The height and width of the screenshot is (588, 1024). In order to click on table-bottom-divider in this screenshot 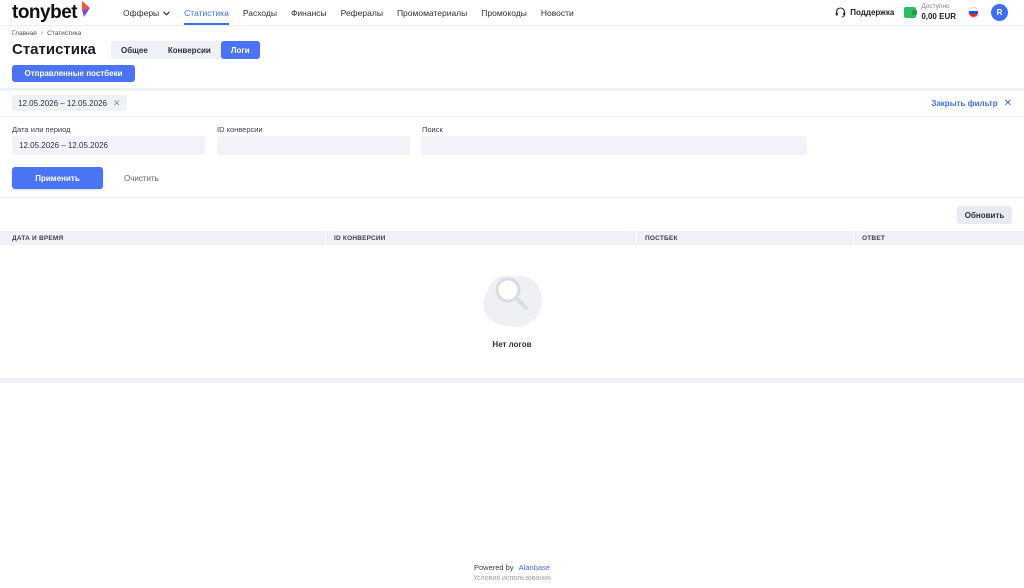, I will do `click(512, 380)`.